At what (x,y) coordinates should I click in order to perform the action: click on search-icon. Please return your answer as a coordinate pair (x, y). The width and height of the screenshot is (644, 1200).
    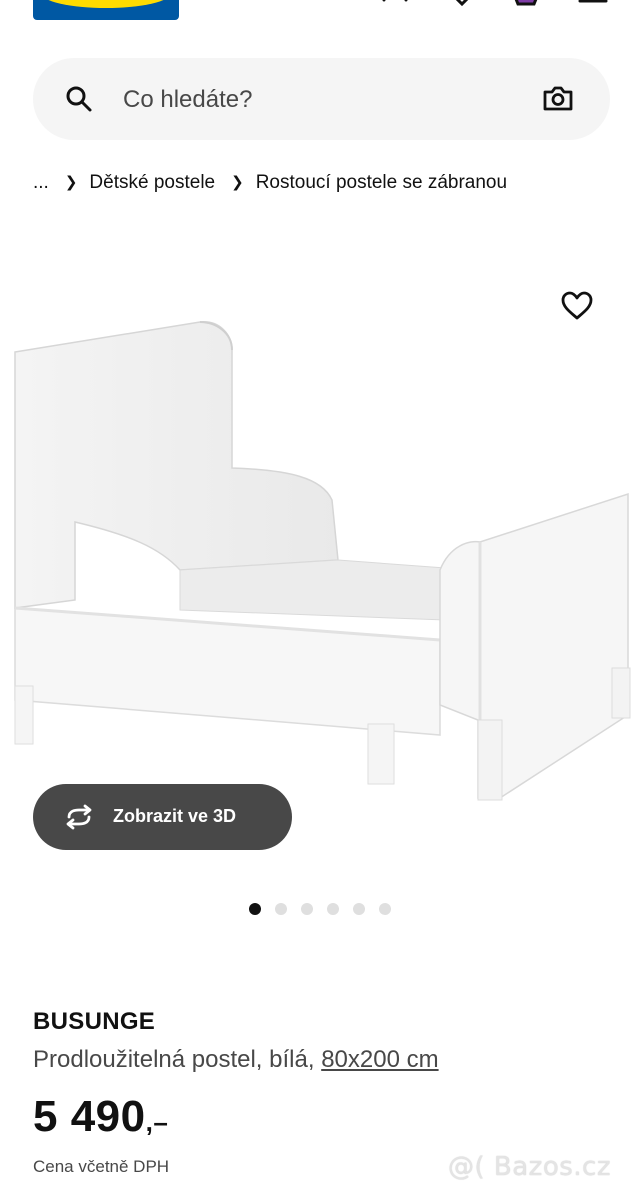
    Looking at the image, I should click on (79, 99).